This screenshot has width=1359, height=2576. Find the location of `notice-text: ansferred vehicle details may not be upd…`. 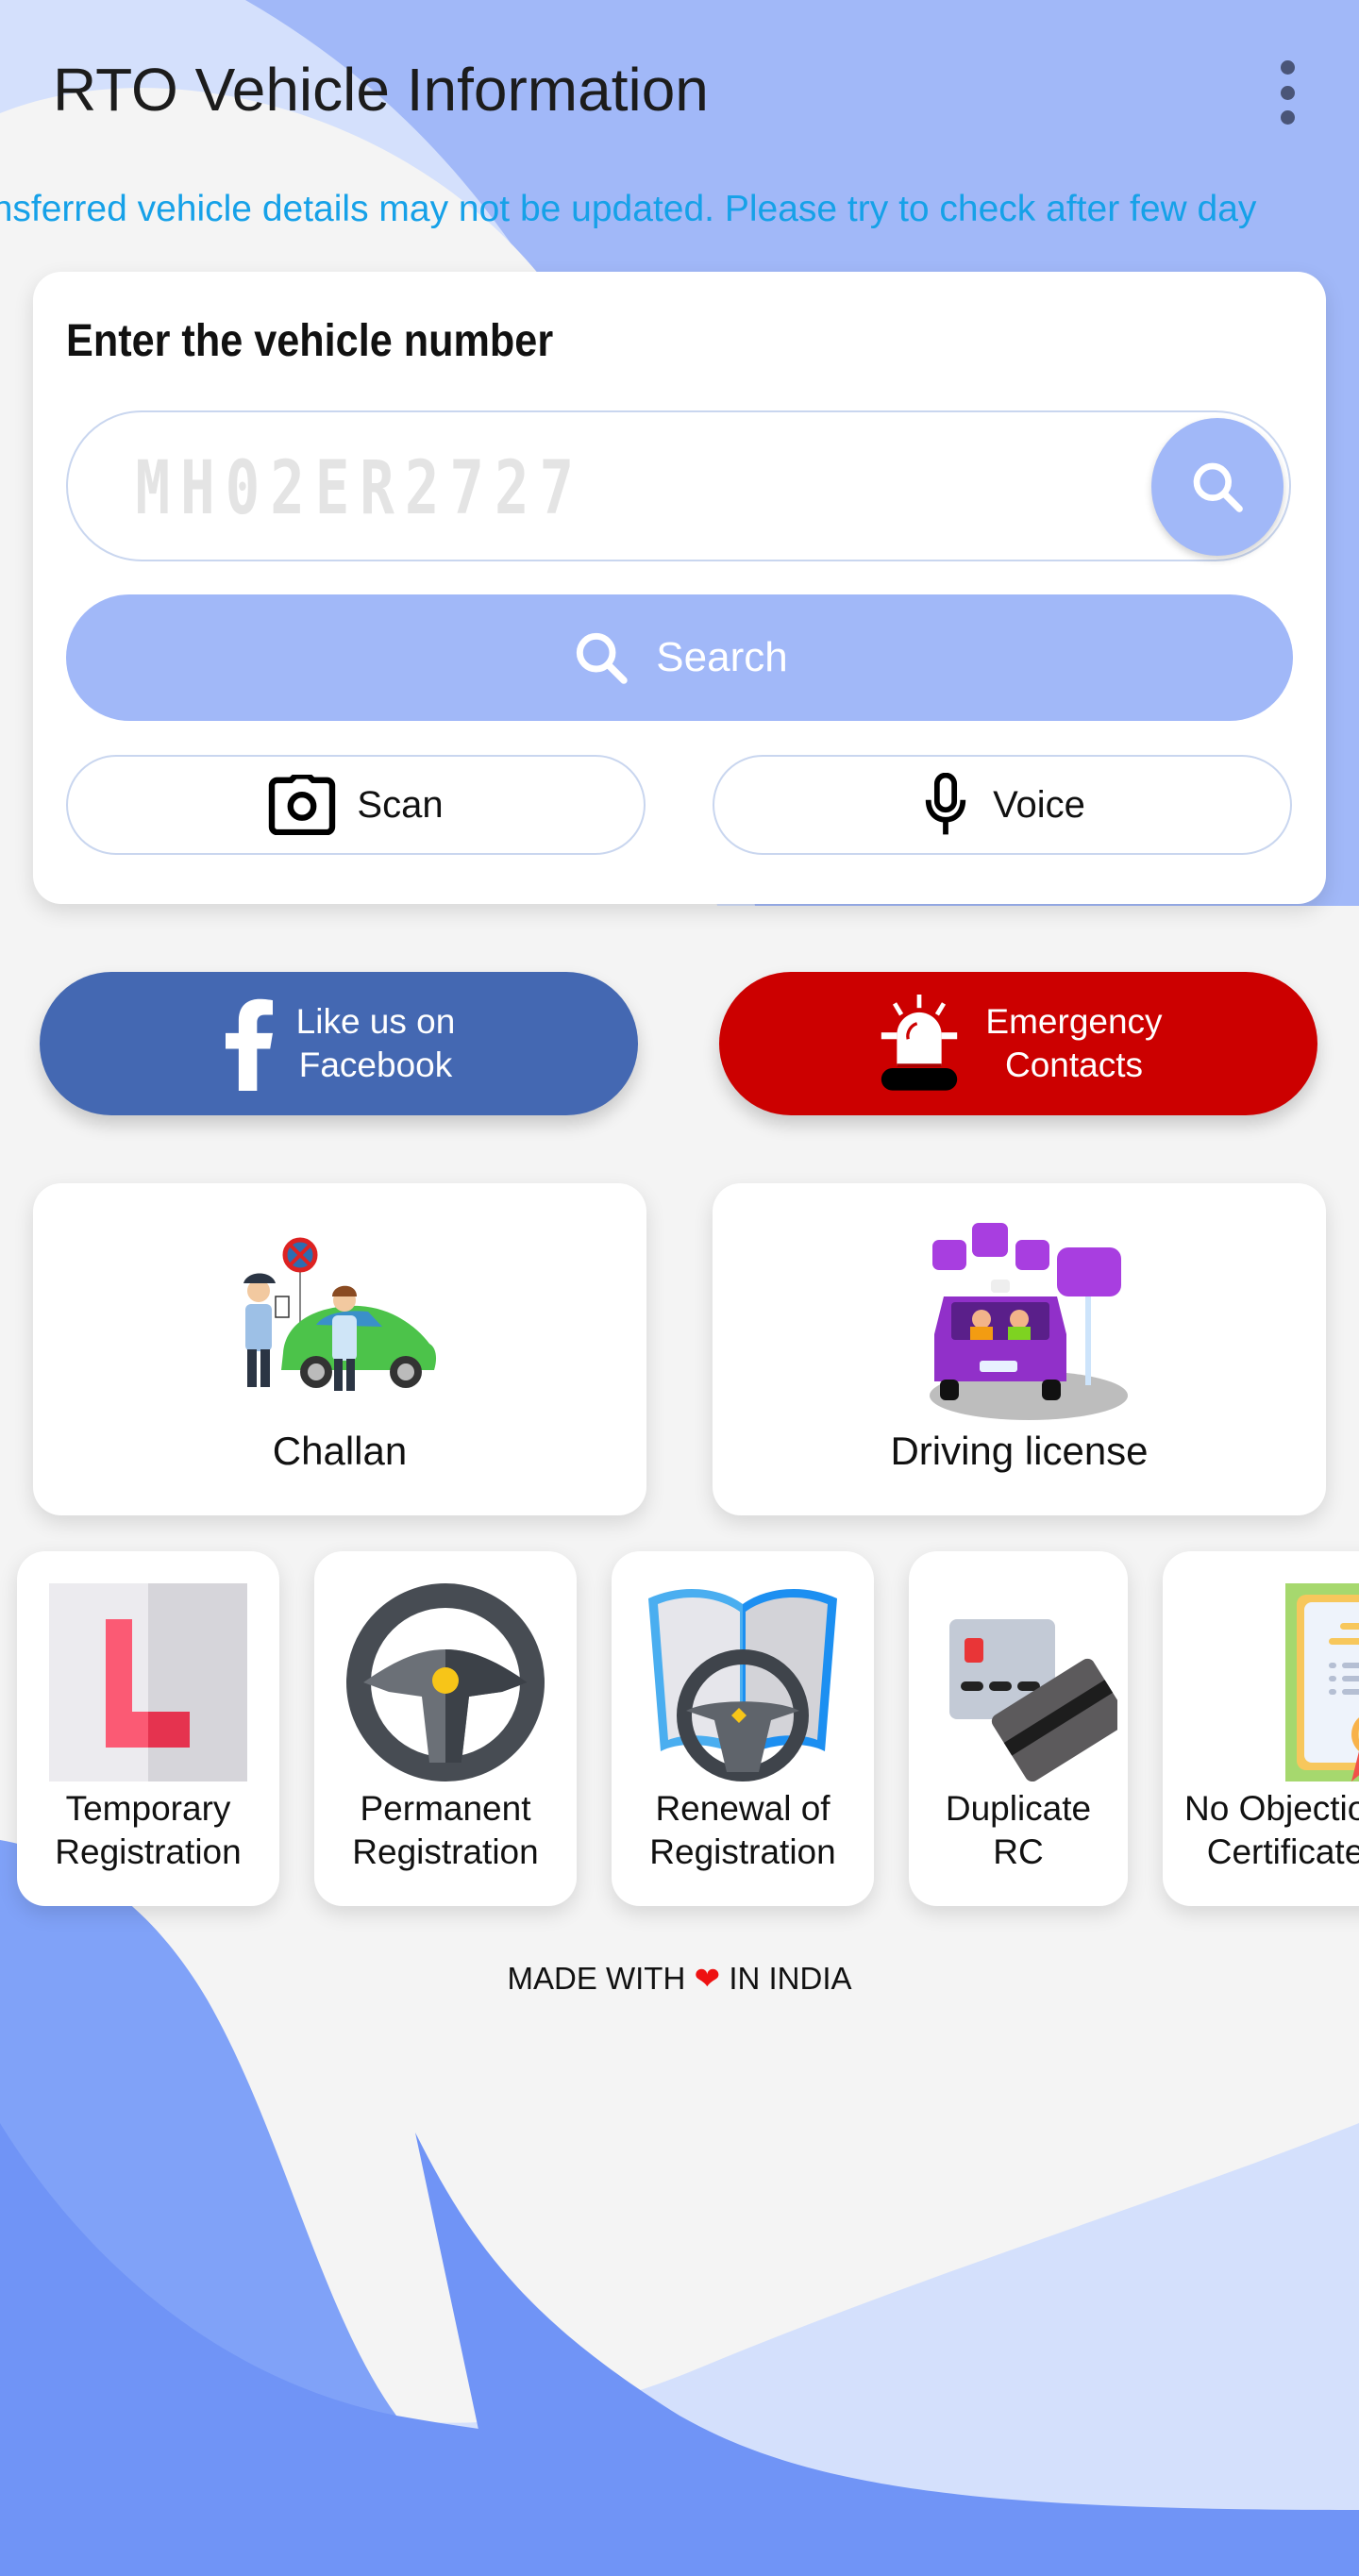

notice-text: ansferred vehicle details may not be upd… is located at coordinates (628, 209).